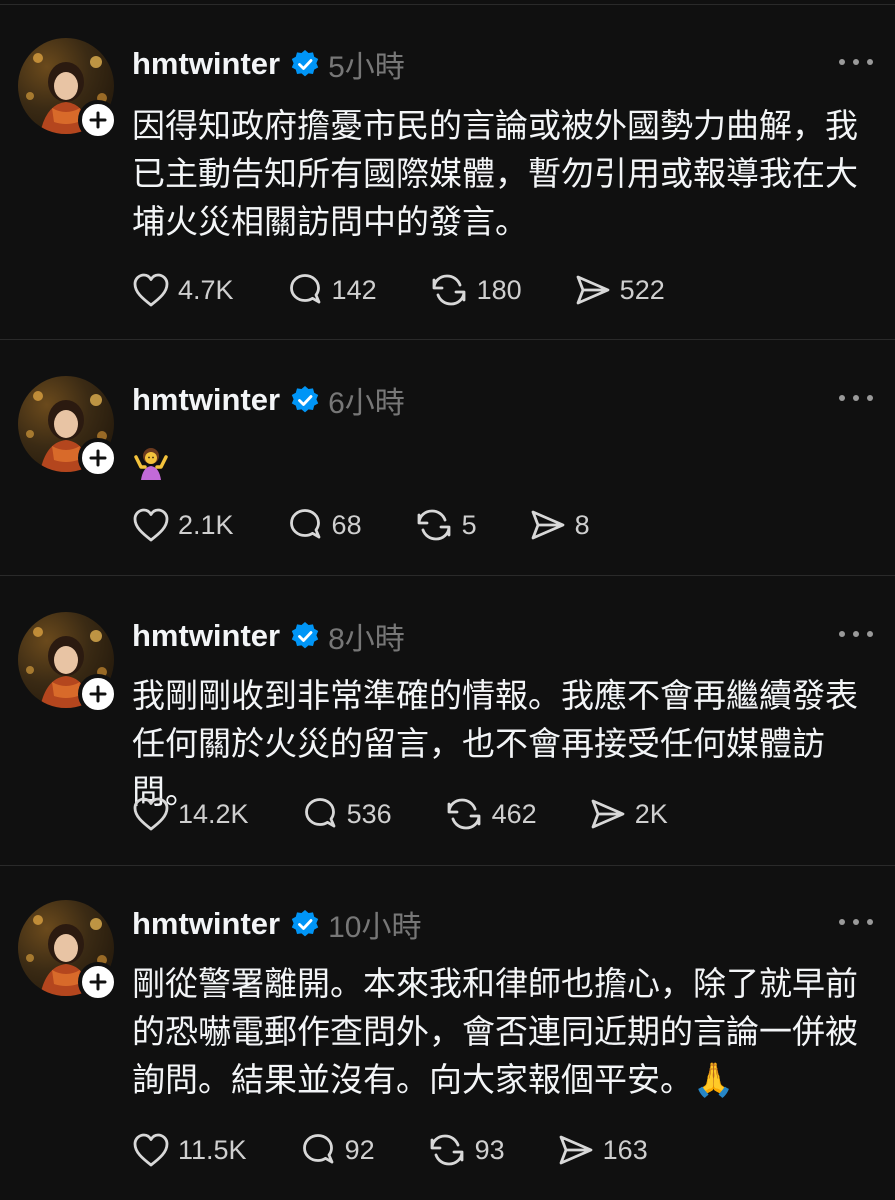 This screenshot has height=1200, width=895. What do you see at coordinates (359, 1149) in the screenshot?
I see `comment-count: 92` at bounding box center [359, 1149].